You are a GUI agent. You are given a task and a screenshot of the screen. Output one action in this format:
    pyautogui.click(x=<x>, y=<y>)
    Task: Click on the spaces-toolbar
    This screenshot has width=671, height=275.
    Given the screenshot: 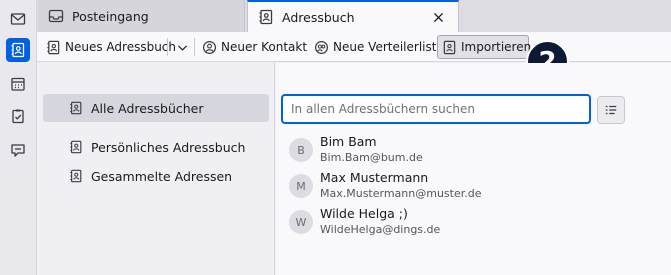 What is the action you would take?
    pyautogui.click(x=18, y=137)
    